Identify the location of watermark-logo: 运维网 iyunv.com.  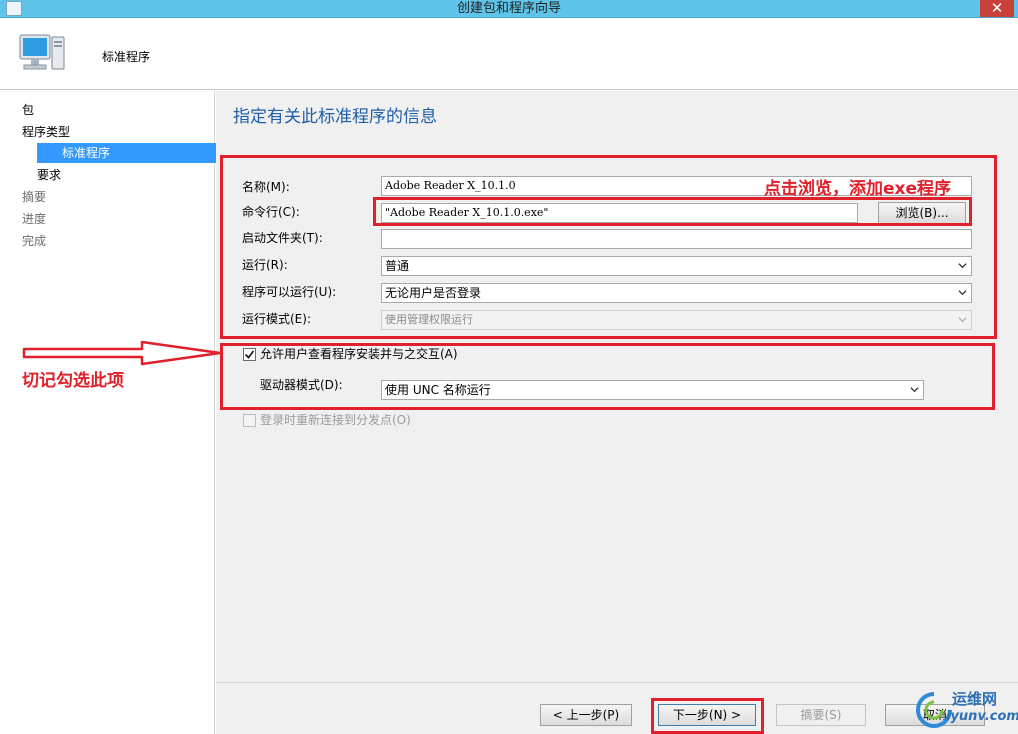
(966, 709).